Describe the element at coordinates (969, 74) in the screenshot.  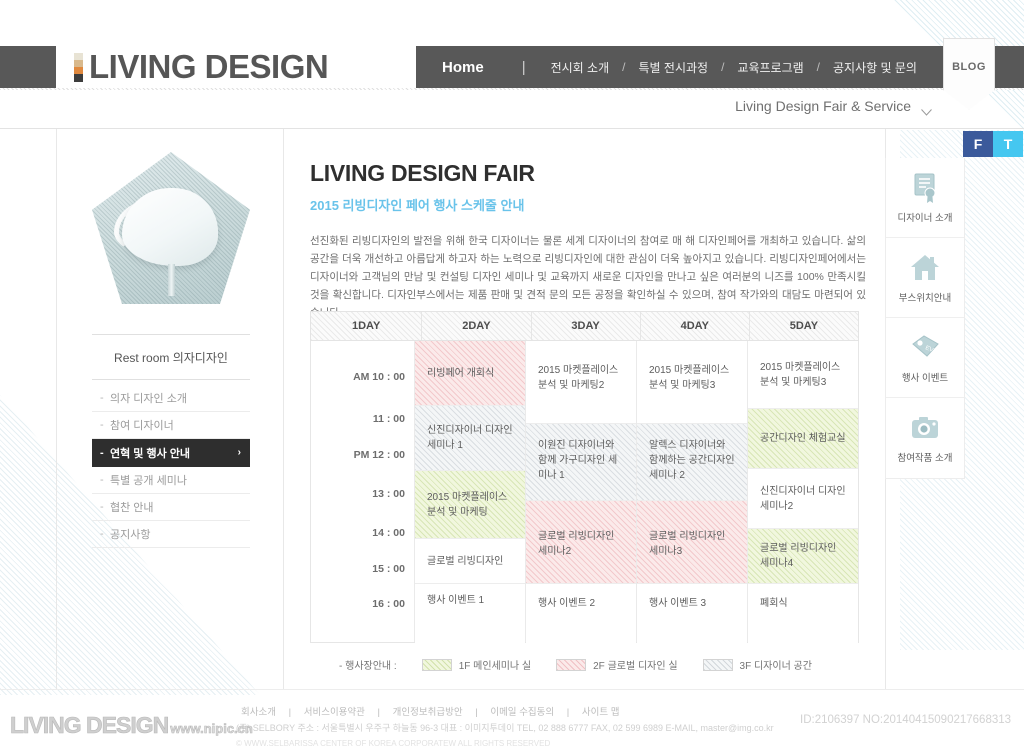
I see `blog-tab: BLOG` at that location.